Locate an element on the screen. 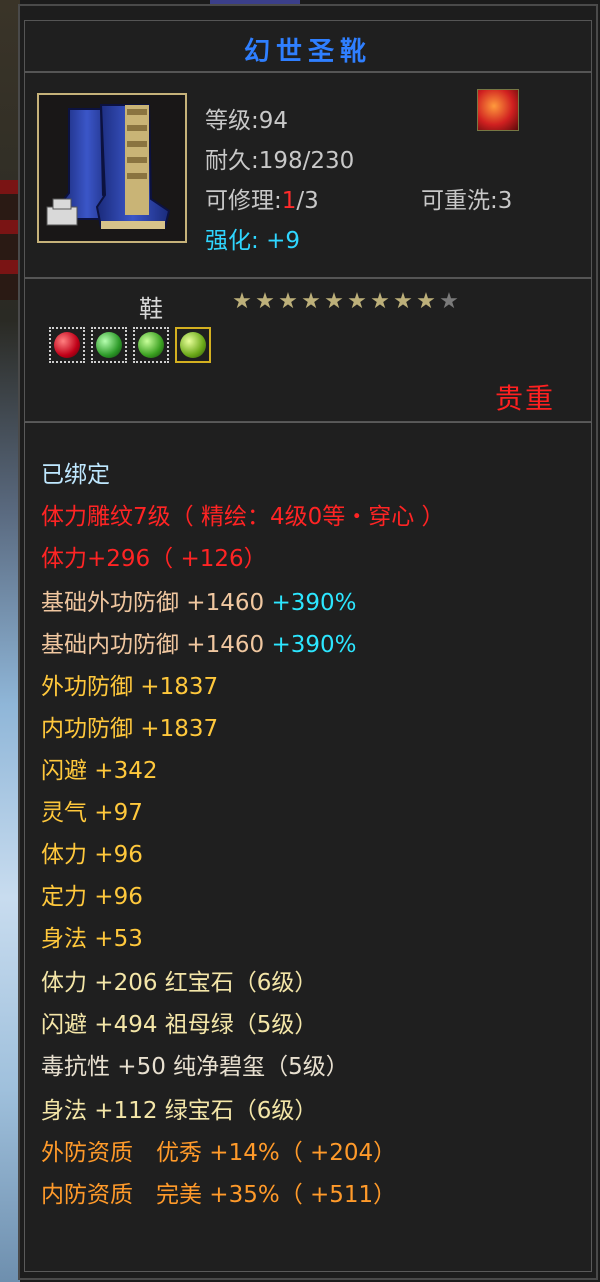 The width and height of the screenshot is (600, 1282). item-name: 幻世圣靴 is located at coordinates (307, 52).